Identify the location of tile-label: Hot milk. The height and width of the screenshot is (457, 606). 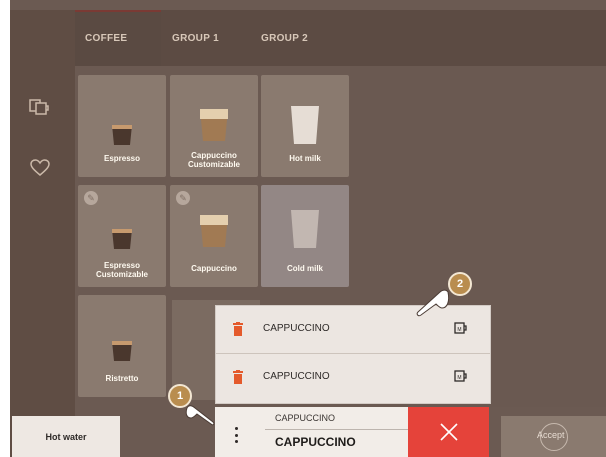
(305, 158).